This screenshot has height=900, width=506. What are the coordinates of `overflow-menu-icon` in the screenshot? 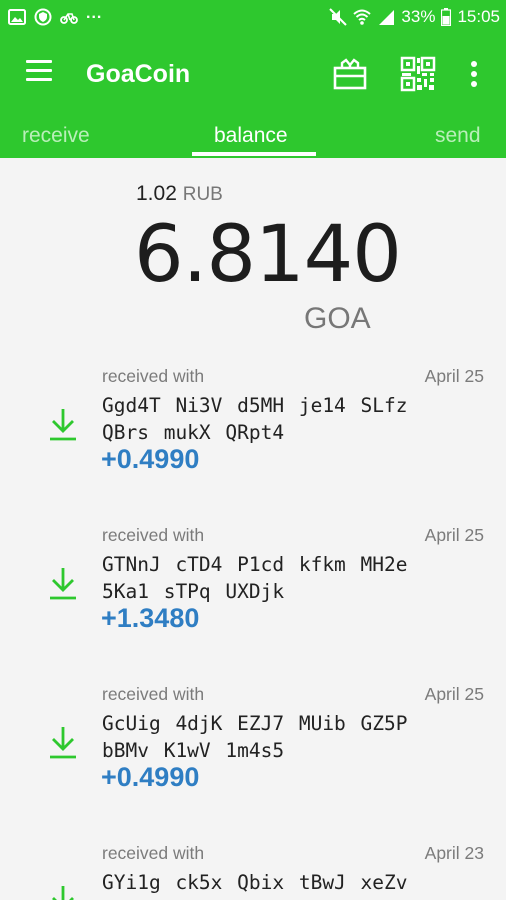 It's located at (474, 74).